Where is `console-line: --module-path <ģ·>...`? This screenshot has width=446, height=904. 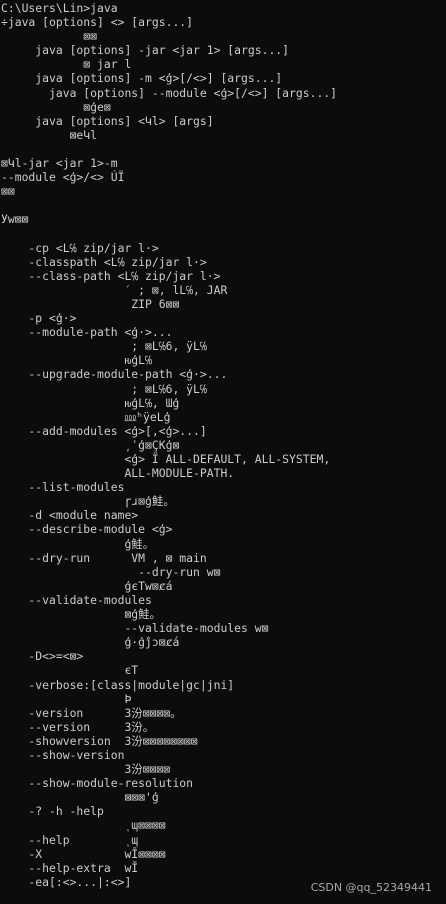 console-line: --module-path <ģ·>... is located at coordinates (87, 332).